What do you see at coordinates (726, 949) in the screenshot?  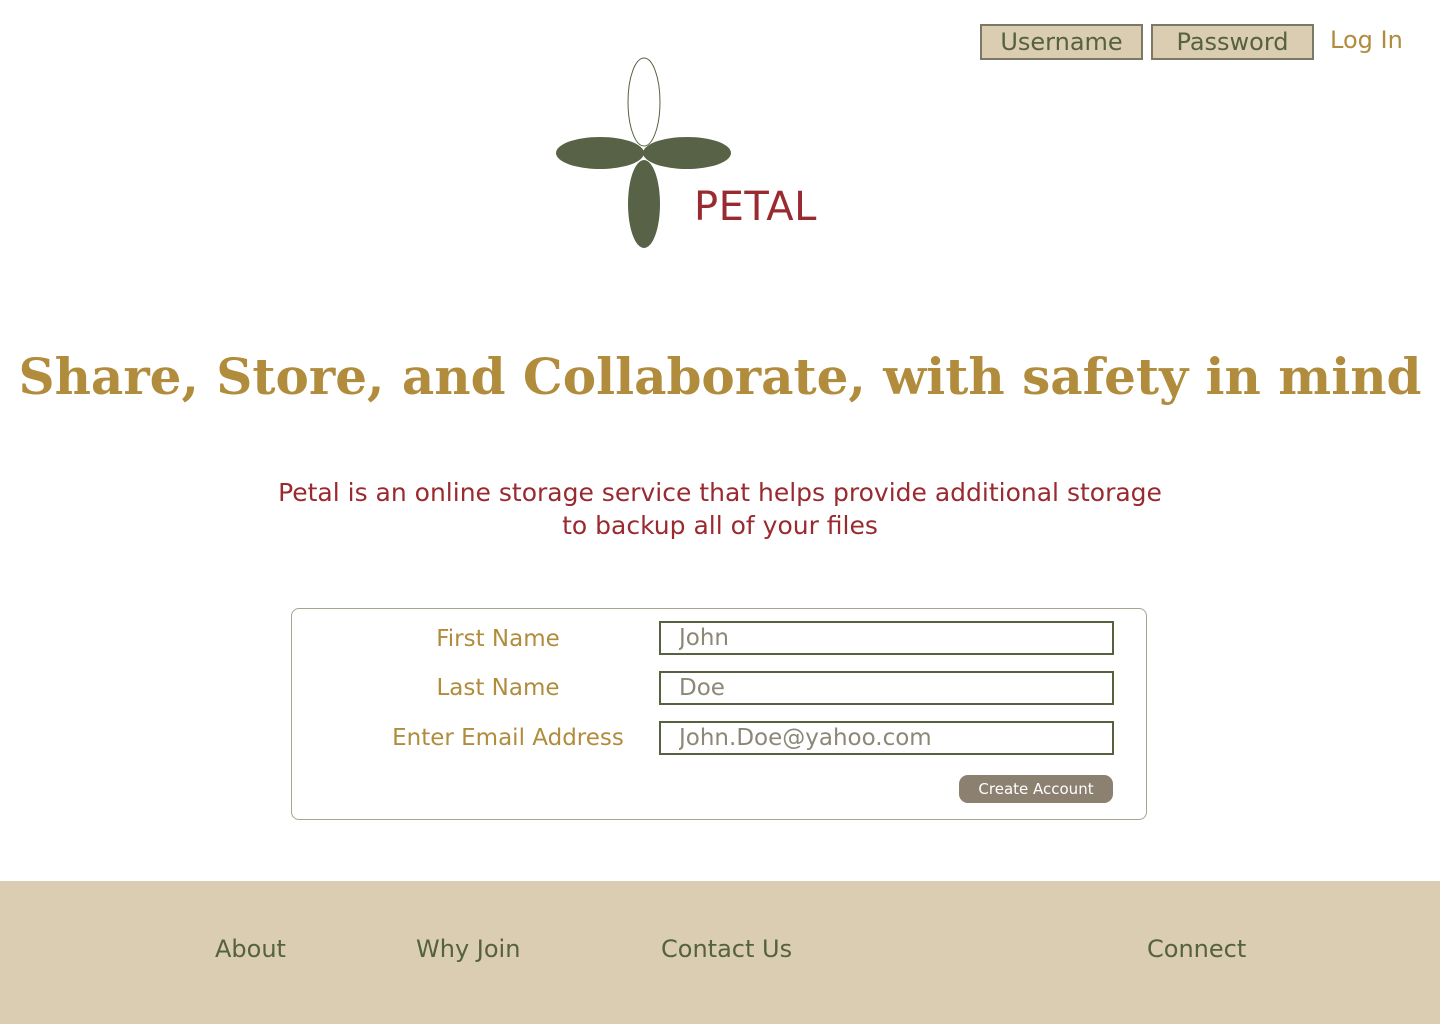 I see `footer-link-contact-us: Contact Us` at bounding box center [726, 949].